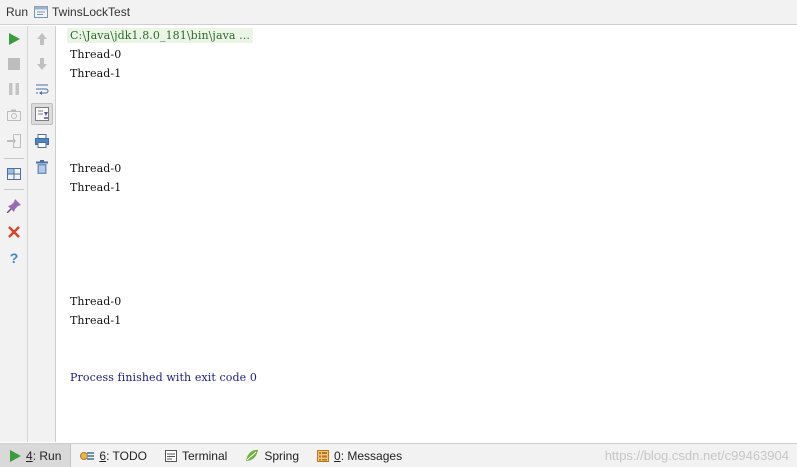 Image resolution: width=797 pixels, height=467 pixels. I want to click on messages-icon, so click(323, 455).